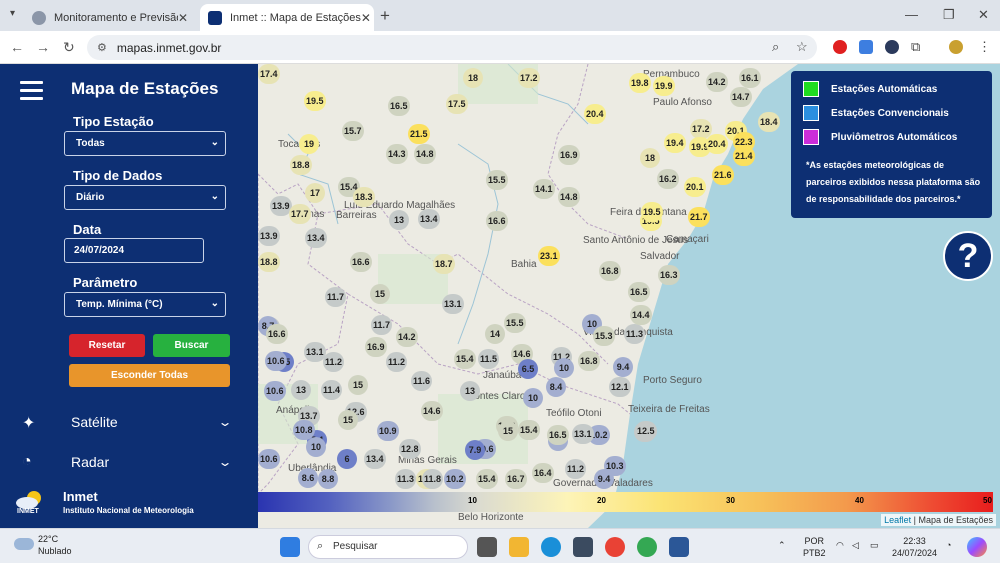 This screenshot has width=1000, height=563. Describe the element at coordinates (669, 275) in the screenshot. I see `station-marker: 16.3` at that location.